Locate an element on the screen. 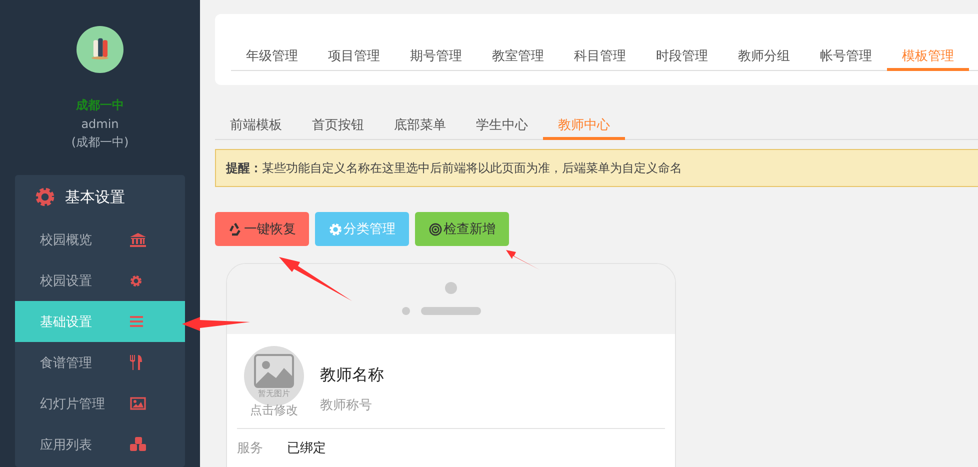 This screenshot has height=467, width=978. tab: 时段管理 is located at coordinates (682, 57).